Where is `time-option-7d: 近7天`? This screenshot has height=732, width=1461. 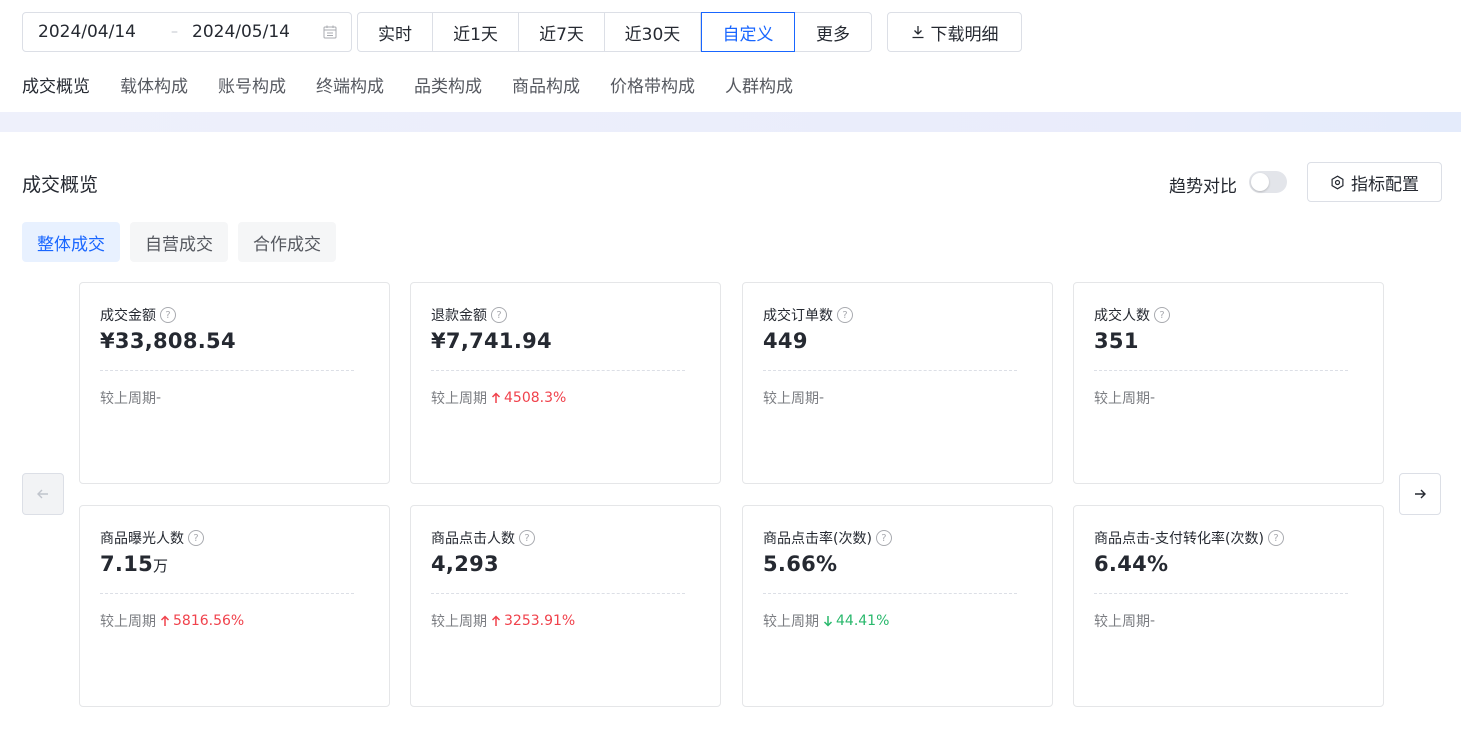 time-option-7d: 近7天 is located at coordinates (562, 32).